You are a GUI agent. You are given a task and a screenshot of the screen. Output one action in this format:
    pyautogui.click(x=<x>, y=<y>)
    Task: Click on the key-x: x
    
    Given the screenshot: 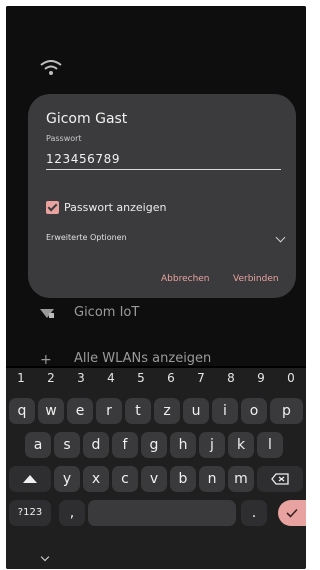 What is the action you would take?
    pyautogui.click(x=96, y=479)
    